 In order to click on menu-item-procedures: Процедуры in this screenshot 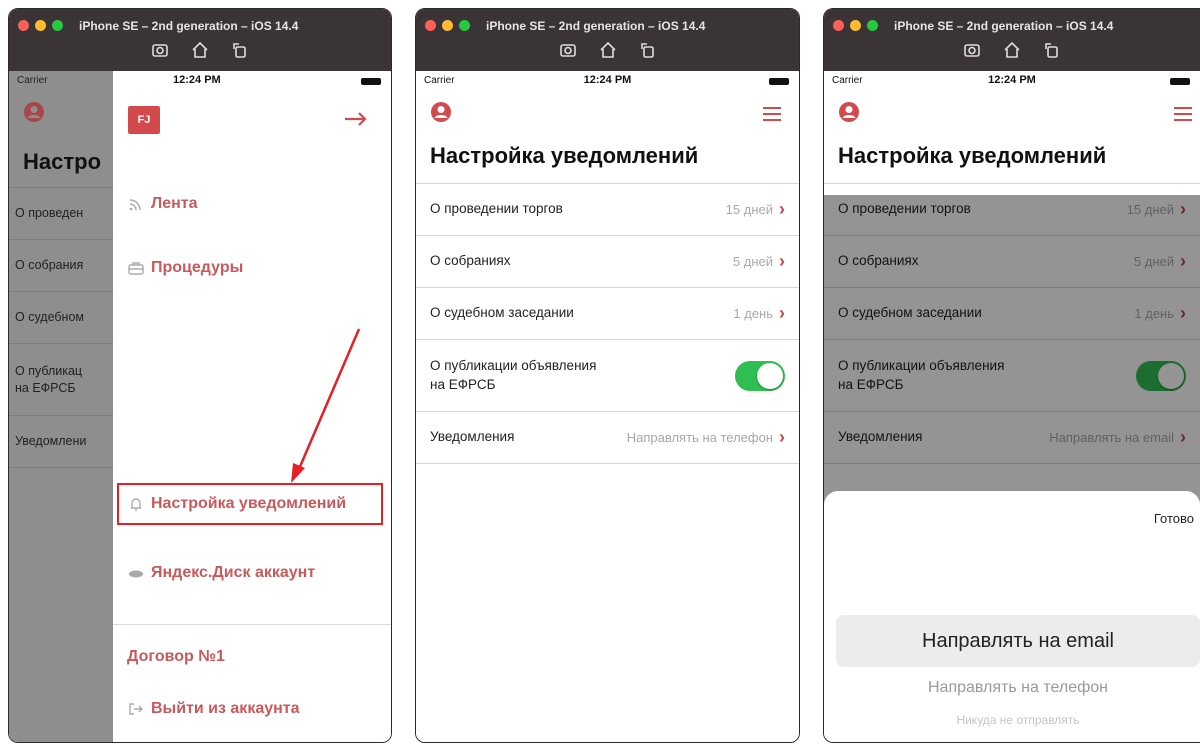, I will do `click(185, 268)`.